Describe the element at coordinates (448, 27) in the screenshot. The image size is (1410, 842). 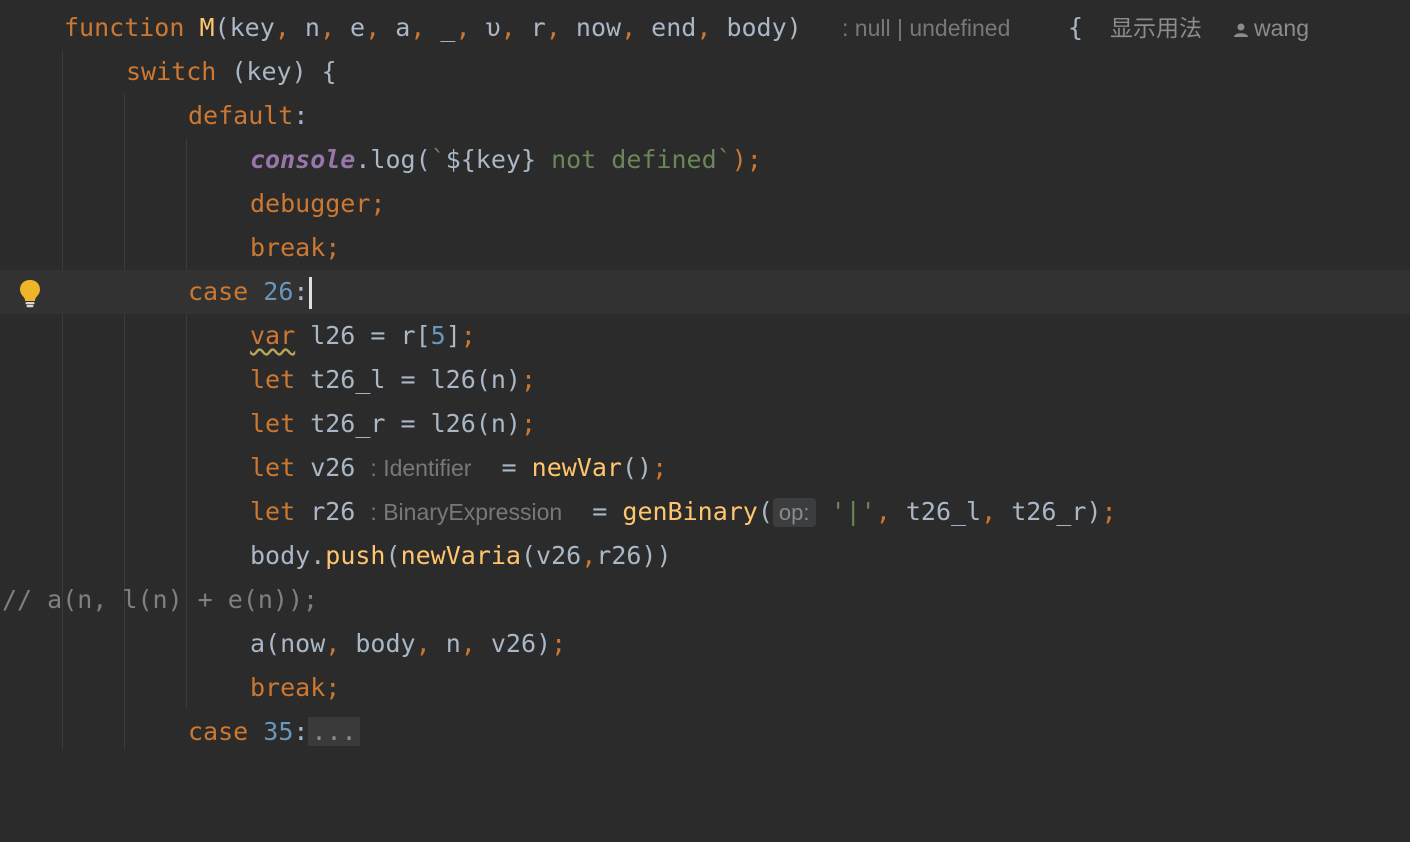
I see `param: _` at that location.